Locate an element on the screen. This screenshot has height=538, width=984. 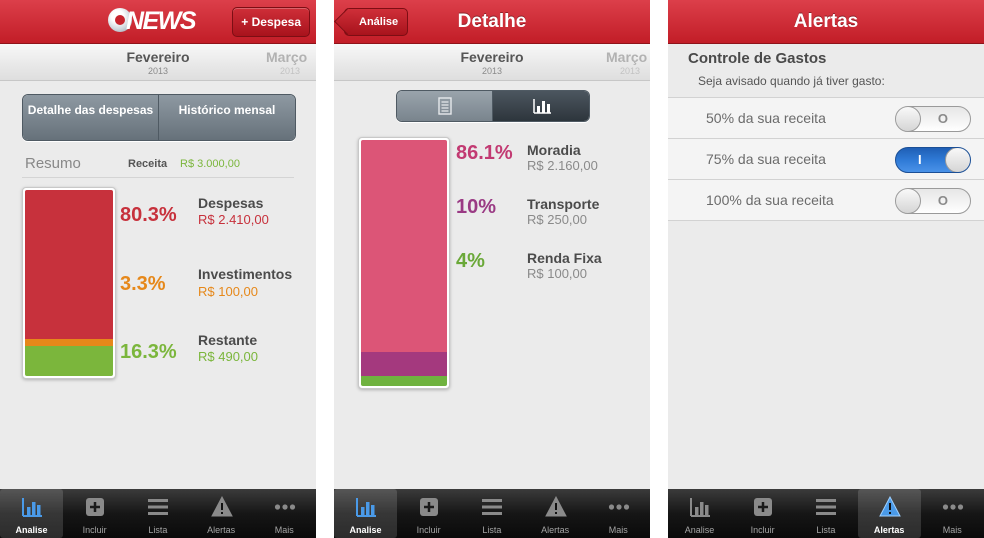
page-title: Detalhe is located at coordinates (492, 21).